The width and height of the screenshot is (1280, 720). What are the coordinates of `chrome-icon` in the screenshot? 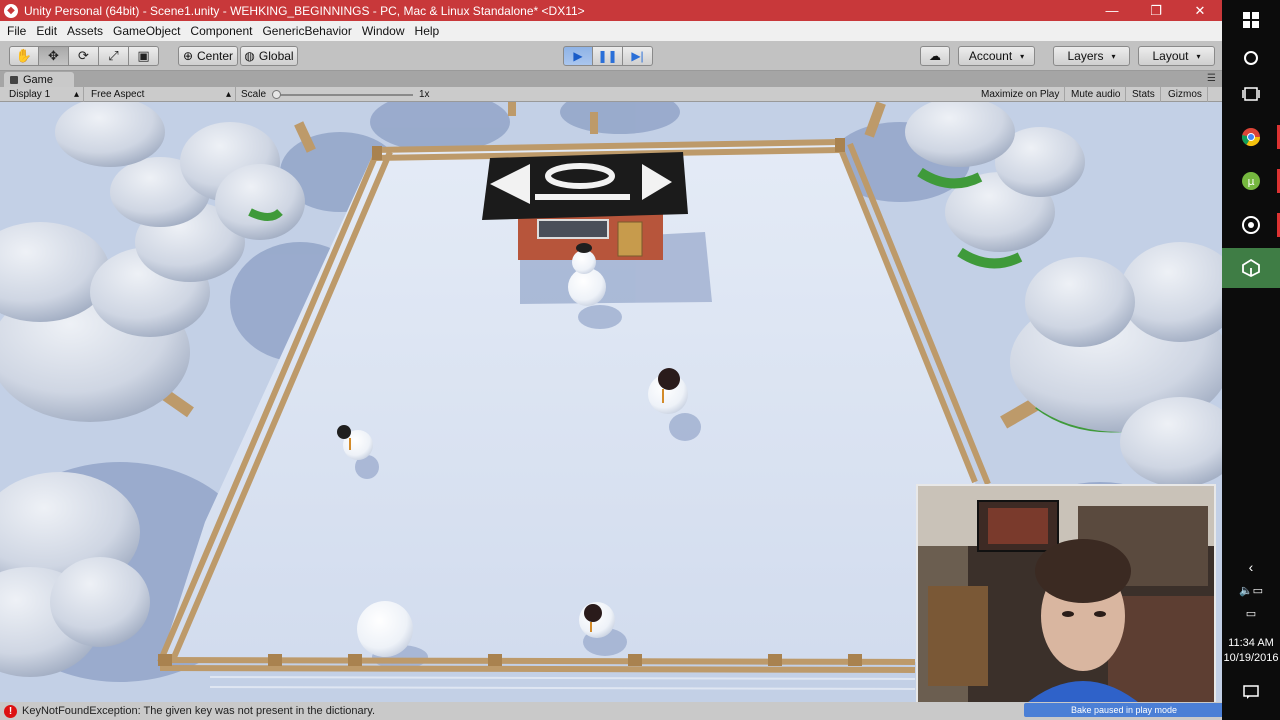 It's located at (1251, 137).